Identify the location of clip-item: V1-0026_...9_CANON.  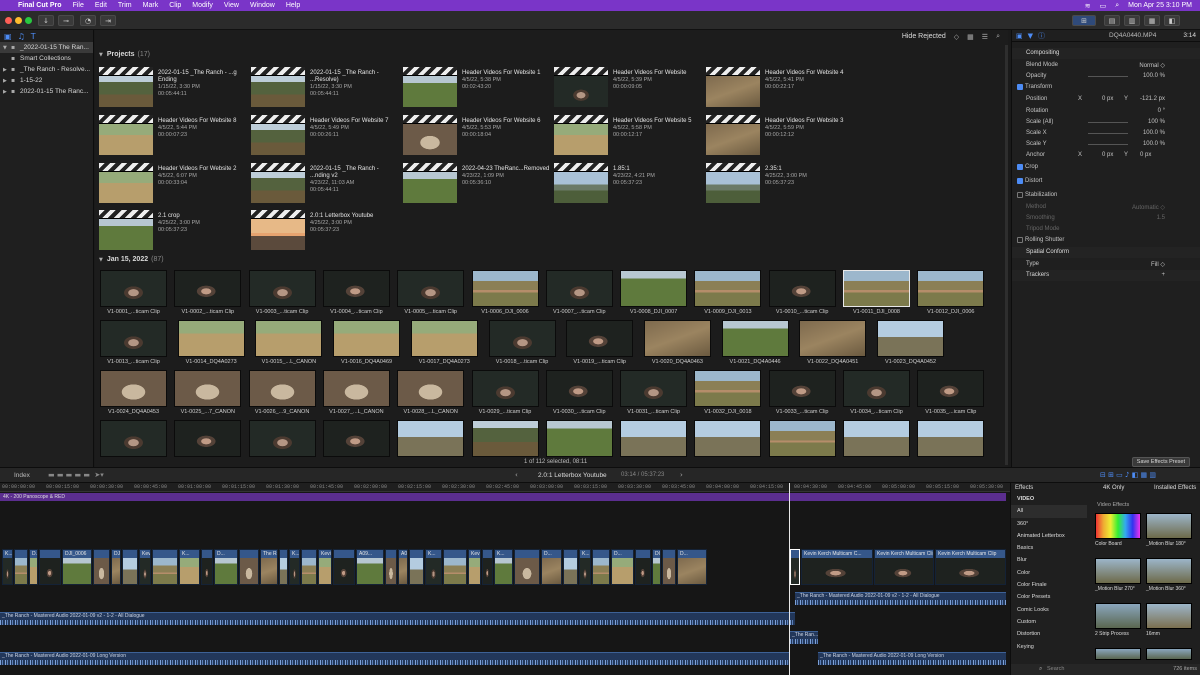
(282, 393).